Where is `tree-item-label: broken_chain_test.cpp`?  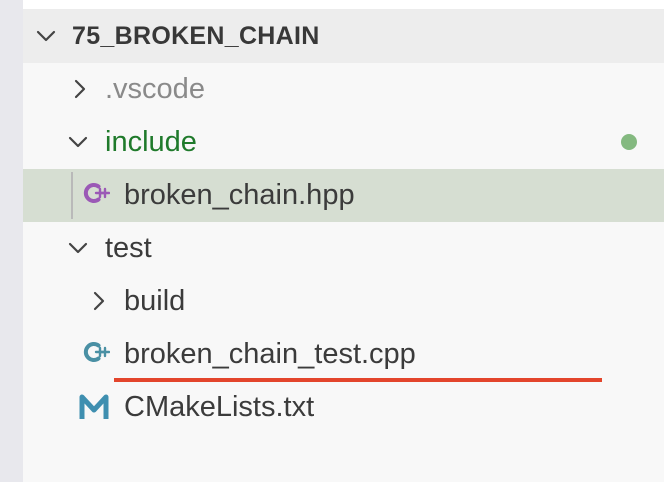
tree-item-label: broken_chain_test.cpp is located at coordinates (270, 354).